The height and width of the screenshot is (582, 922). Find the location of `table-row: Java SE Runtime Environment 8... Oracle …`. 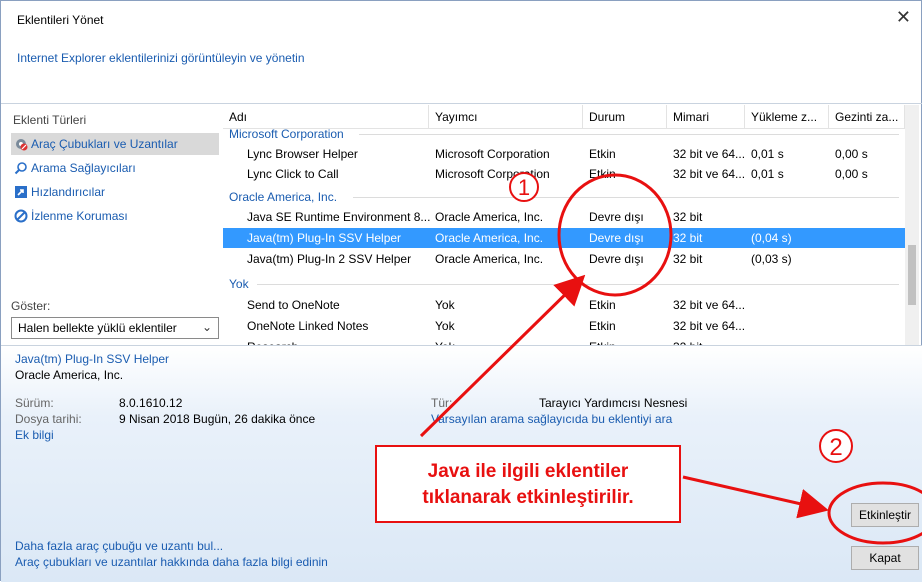

table-row: Java SE Runtime Environment 8... Oracle … is located at coordinates (568, 217).